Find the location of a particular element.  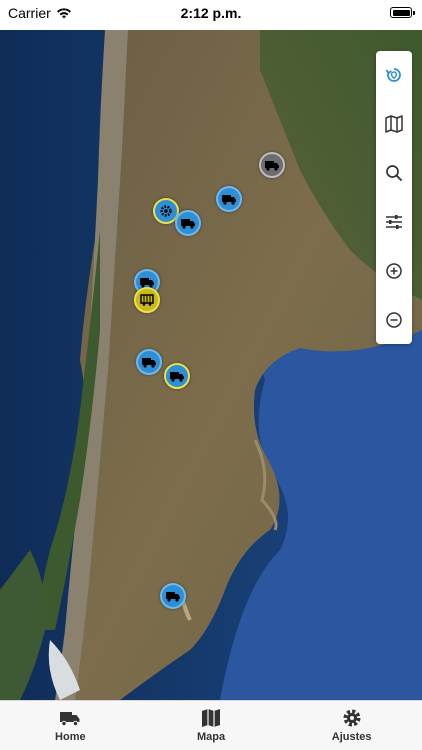

zoom-out-button is located at coordinates (394, 320).